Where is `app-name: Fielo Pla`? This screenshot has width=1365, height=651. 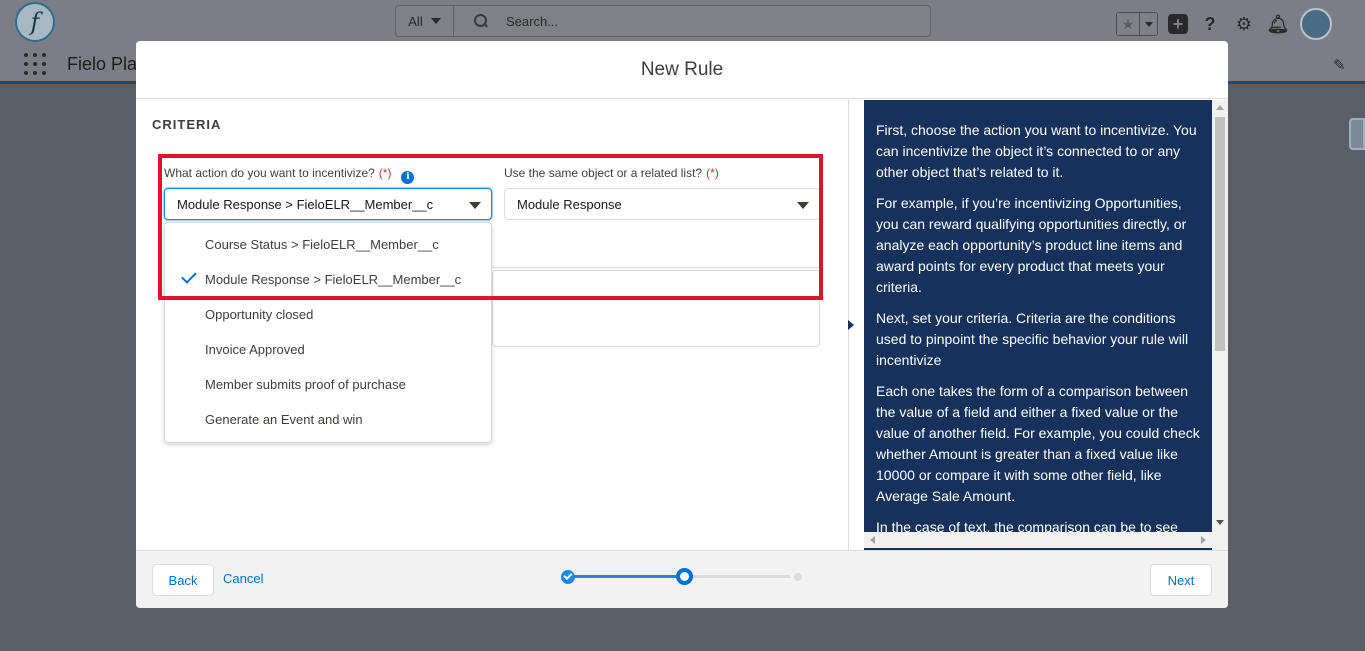
app-name: Fielo Pla is located at coordinates (102, 64).